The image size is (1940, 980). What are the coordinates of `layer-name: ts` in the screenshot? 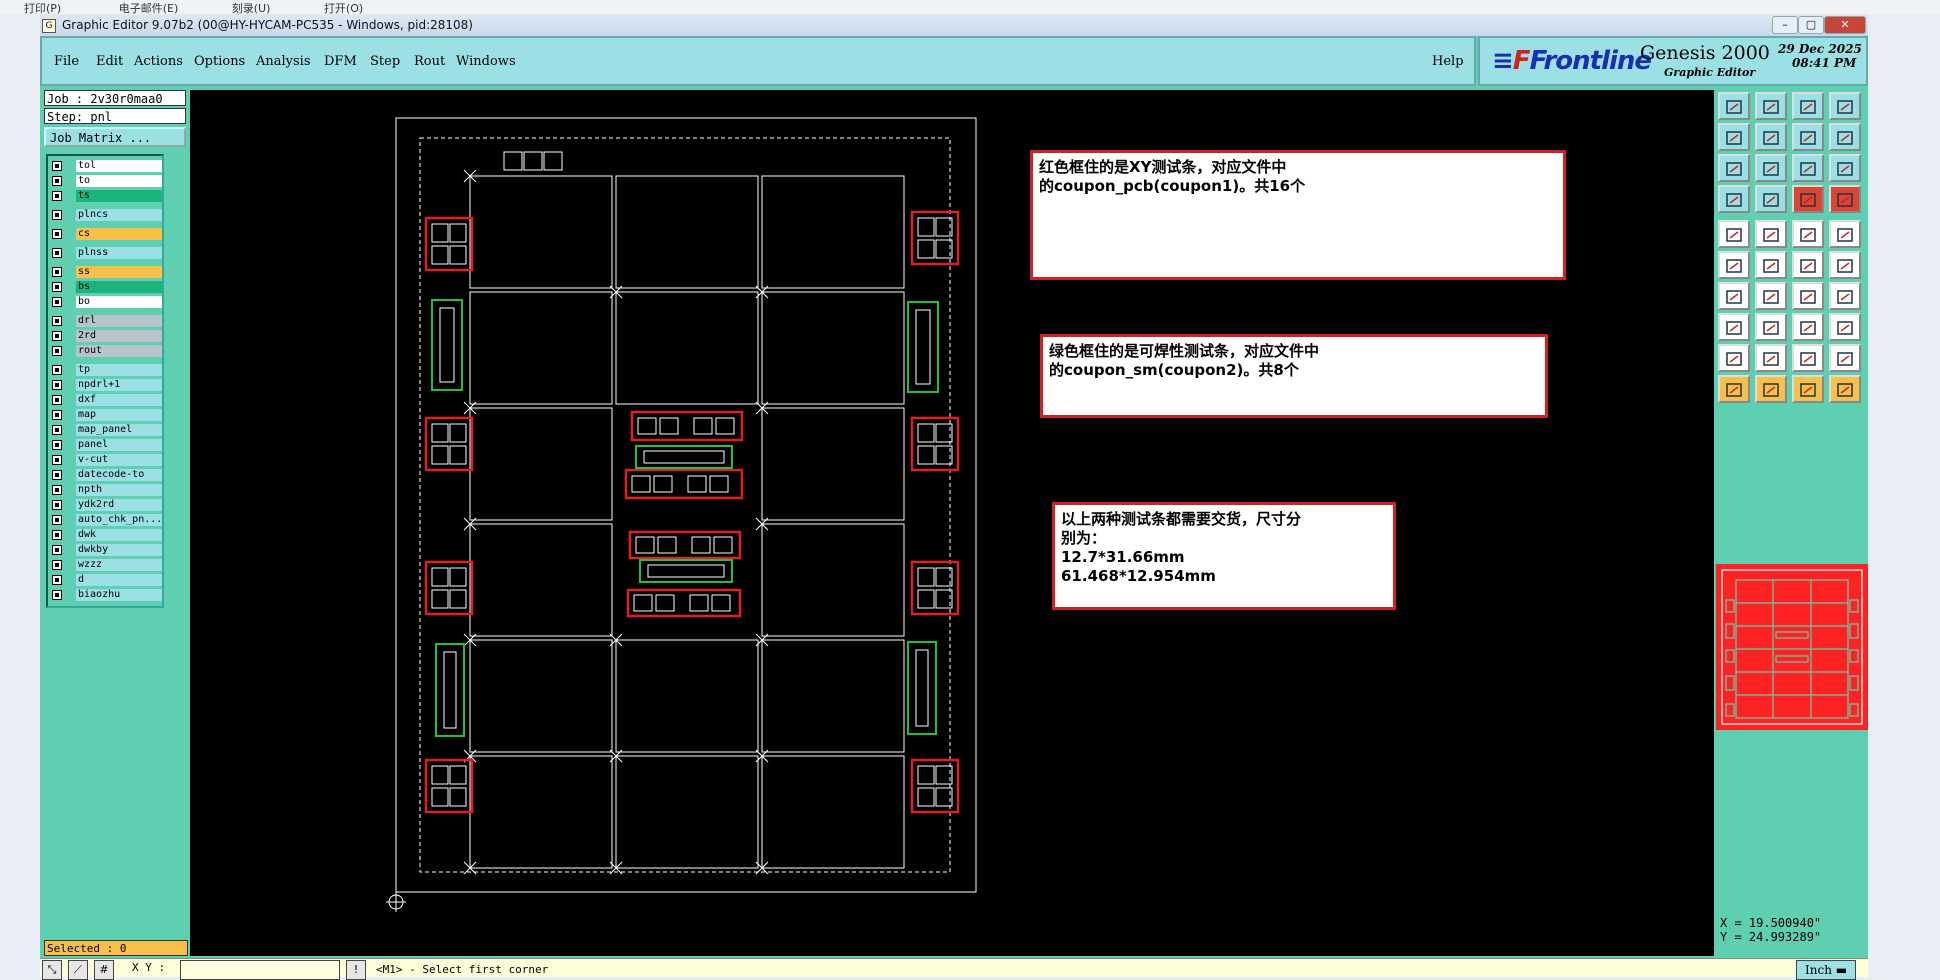 It's located at (119, 196).